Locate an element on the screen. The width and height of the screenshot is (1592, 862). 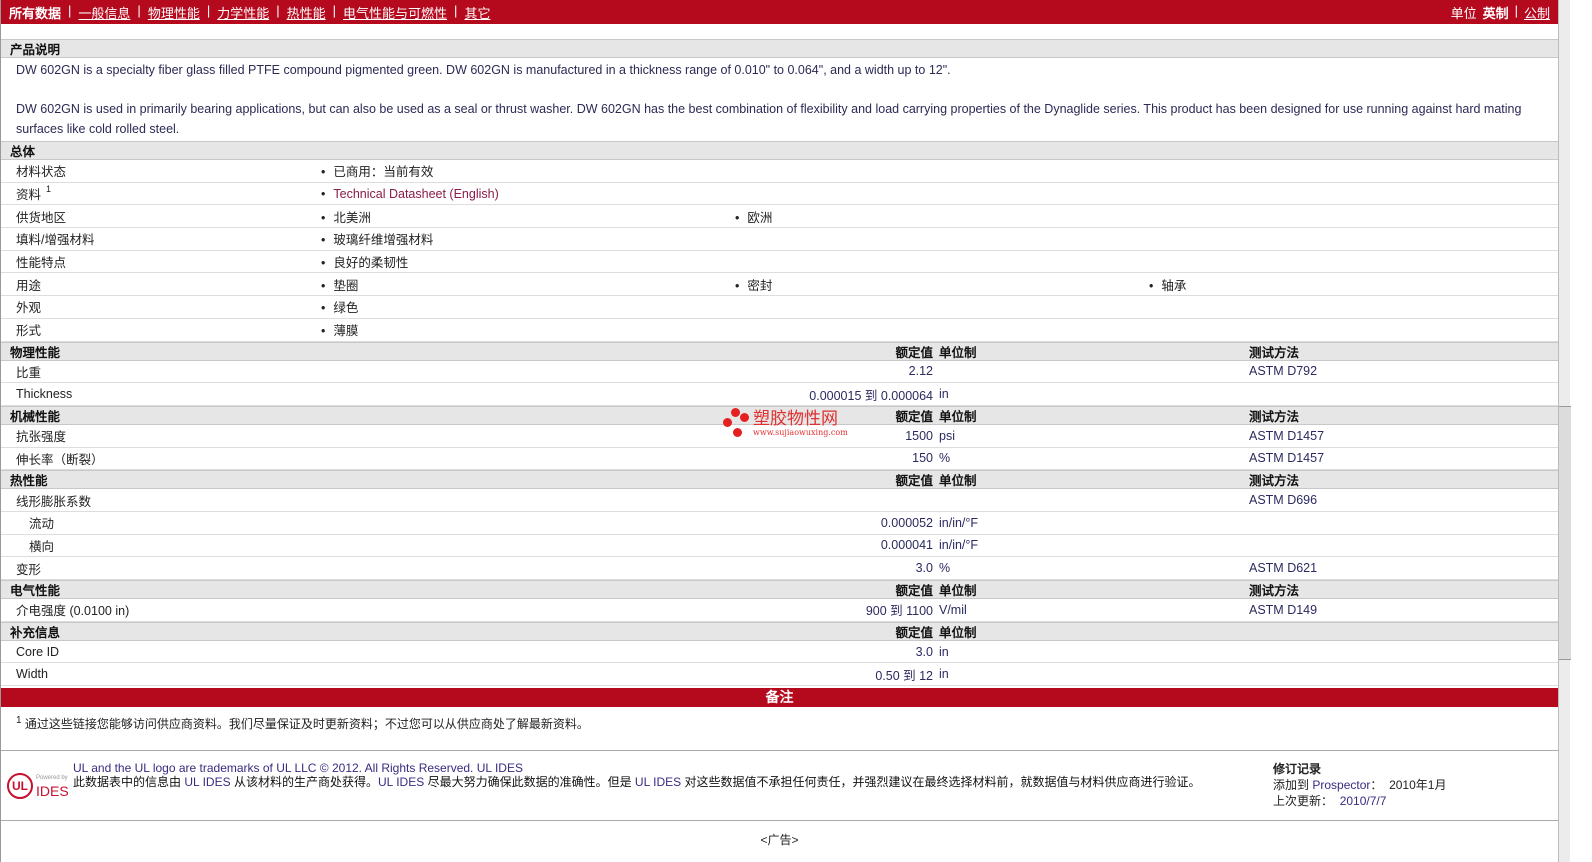
unit-metric-link: 公制 is located at coordinates (1537, 12).